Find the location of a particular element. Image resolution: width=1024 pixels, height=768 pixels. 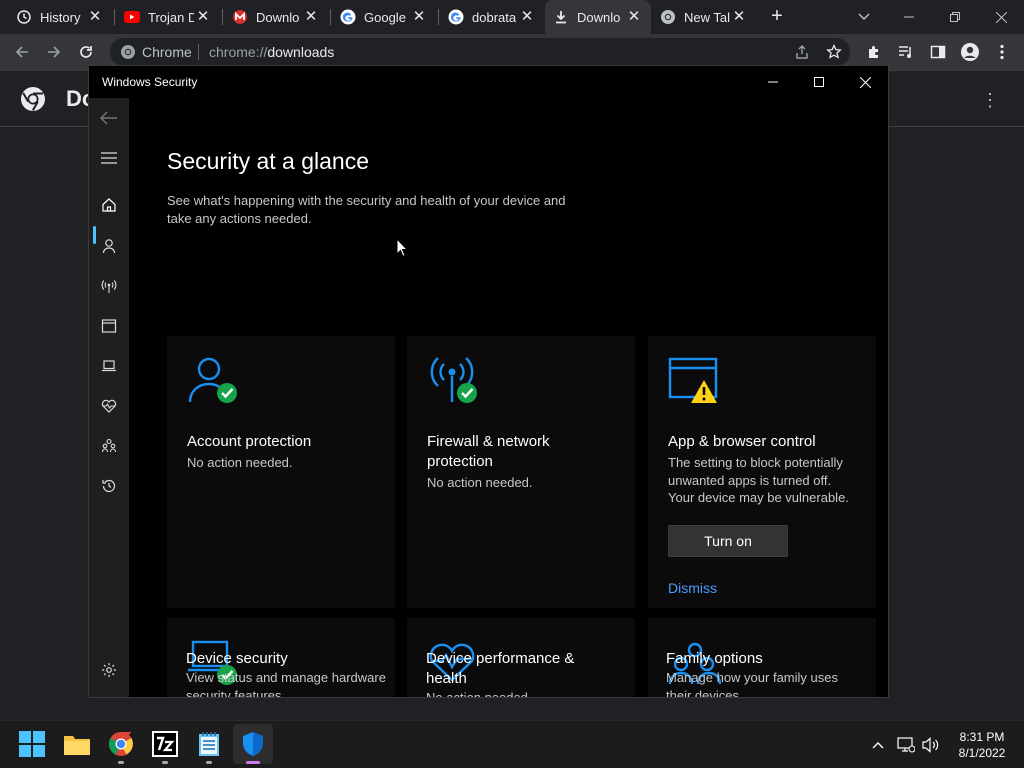

side-panel-icon is located at coordinates (938, 52).